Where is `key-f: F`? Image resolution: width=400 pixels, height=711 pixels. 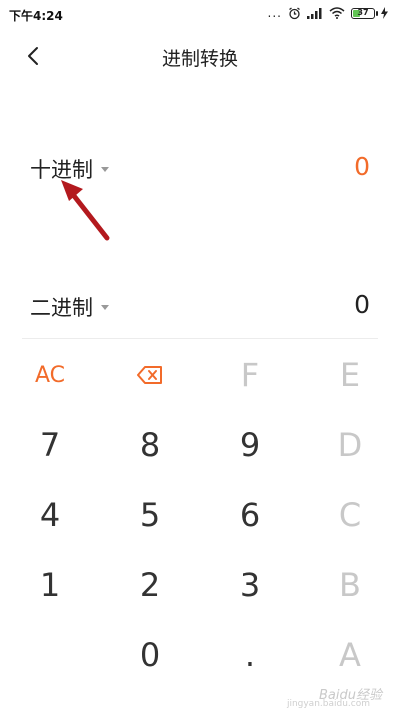 key-f: F is located at coordinates (250, 375).